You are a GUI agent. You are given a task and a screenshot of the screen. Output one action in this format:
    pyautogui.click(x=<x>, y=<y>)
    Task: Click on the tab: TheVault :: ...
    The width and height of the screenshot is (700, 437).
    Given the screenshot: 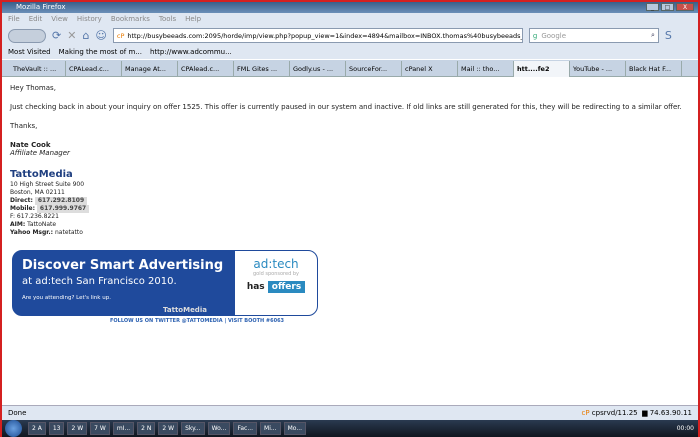 What is the action you would take?
    pyautogui.click(x=38, y=69)
    